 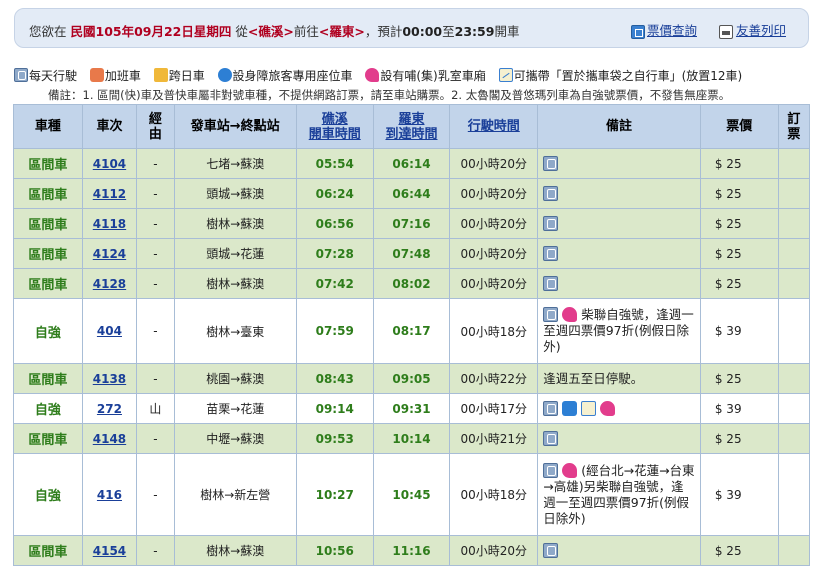 I want to click on table-row: 自強 272 山苗栗→花蓮 09:14 09:31 00小時17分 $ 39, so click(x=412, y=408).